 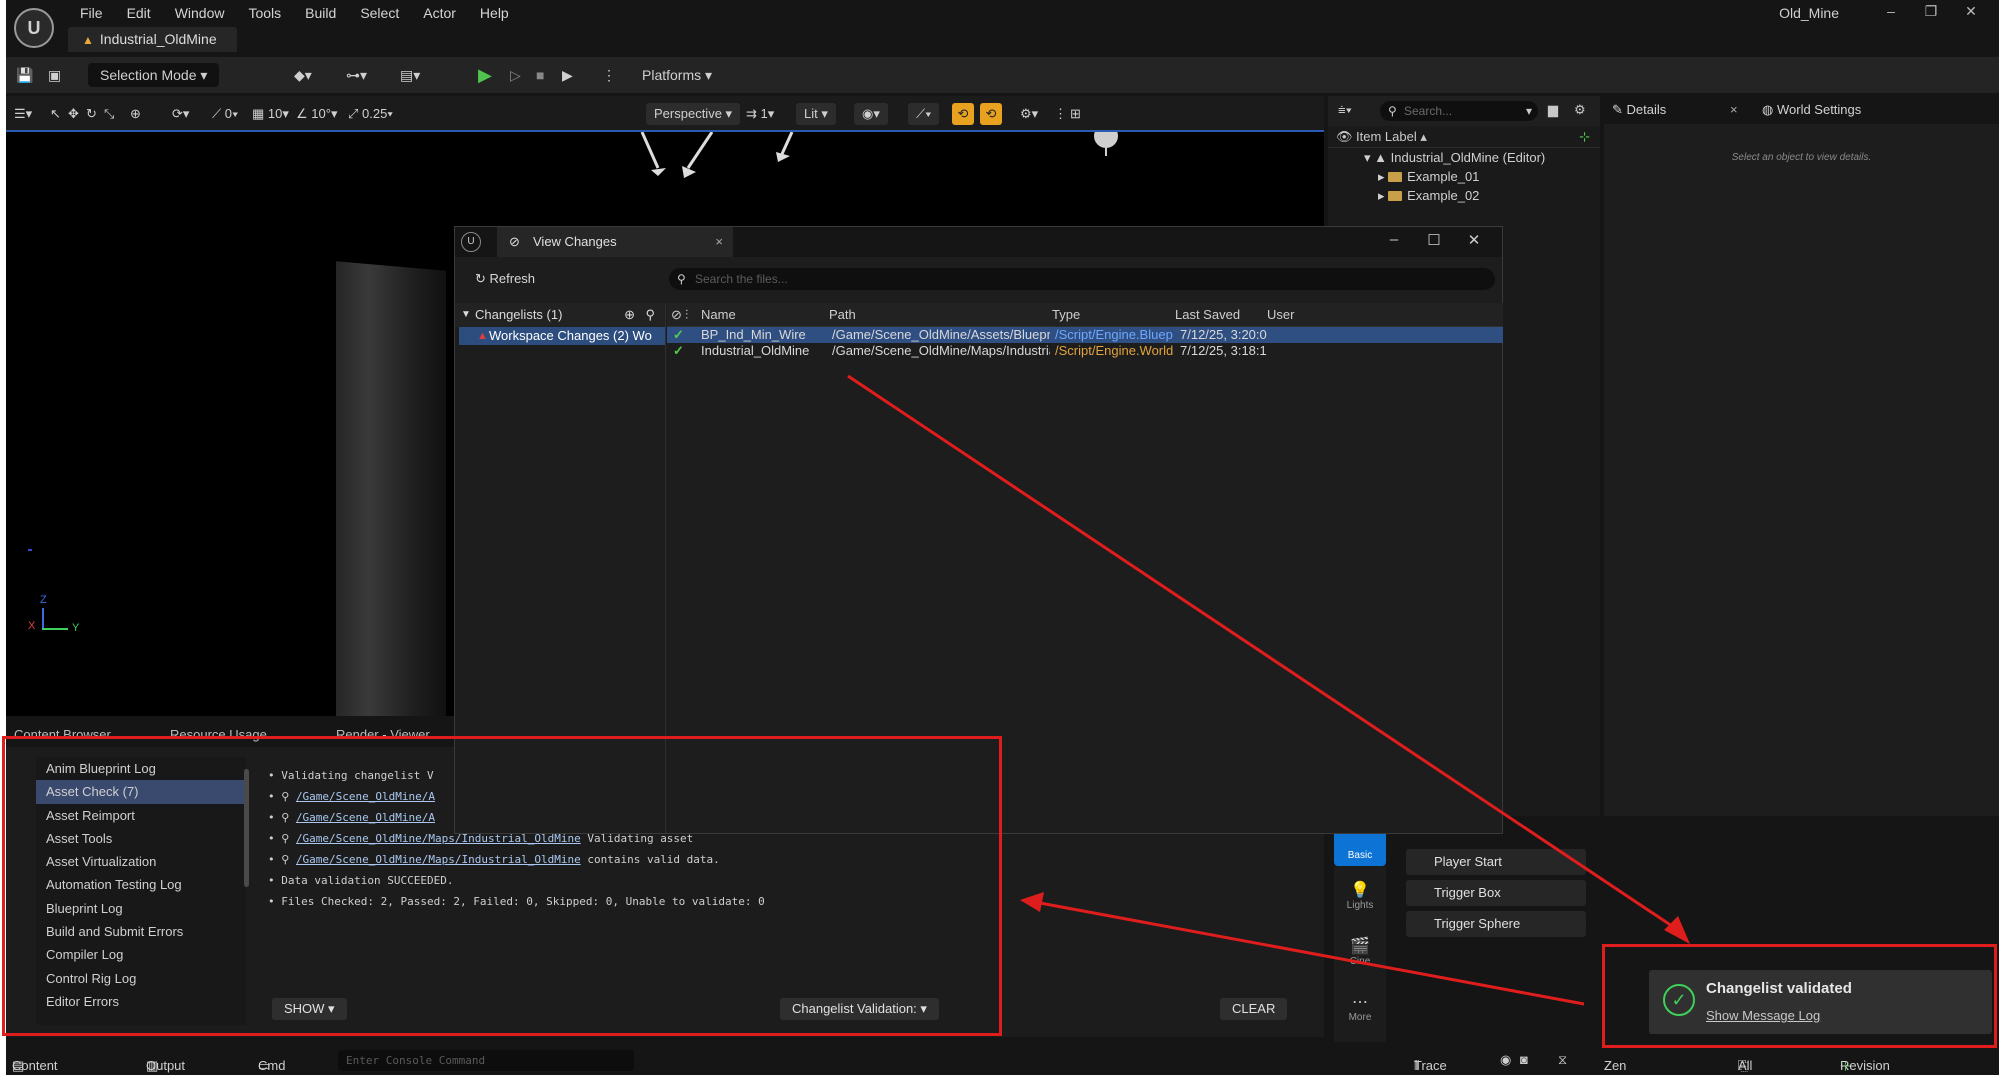 What do you see at coordinates (562, 336) in the screenshot?
I see `workspace-changes-row: ▲ Workspace Changes (2) Wo` at bounding box center [562, 336].